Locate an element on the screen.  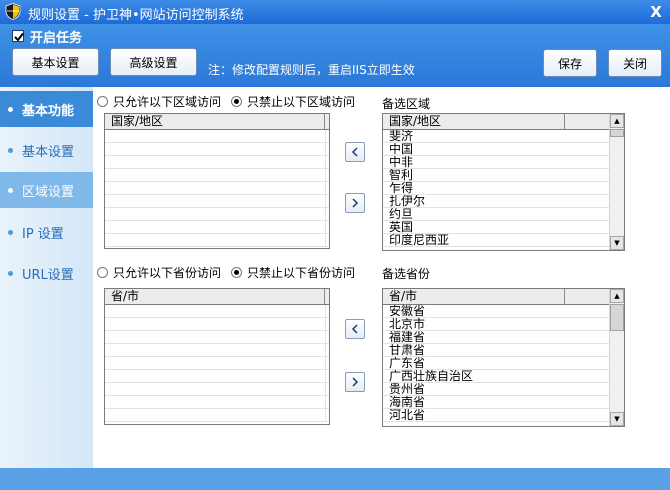
list-item: 福建省 is located at coordinates (496, 337).